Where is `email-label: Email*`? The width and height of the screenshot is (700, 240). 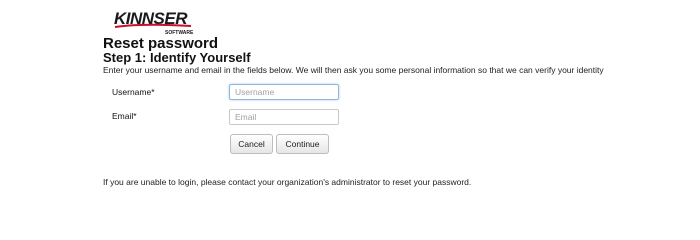 email-label: Email* is located at coordinates (124, 116).